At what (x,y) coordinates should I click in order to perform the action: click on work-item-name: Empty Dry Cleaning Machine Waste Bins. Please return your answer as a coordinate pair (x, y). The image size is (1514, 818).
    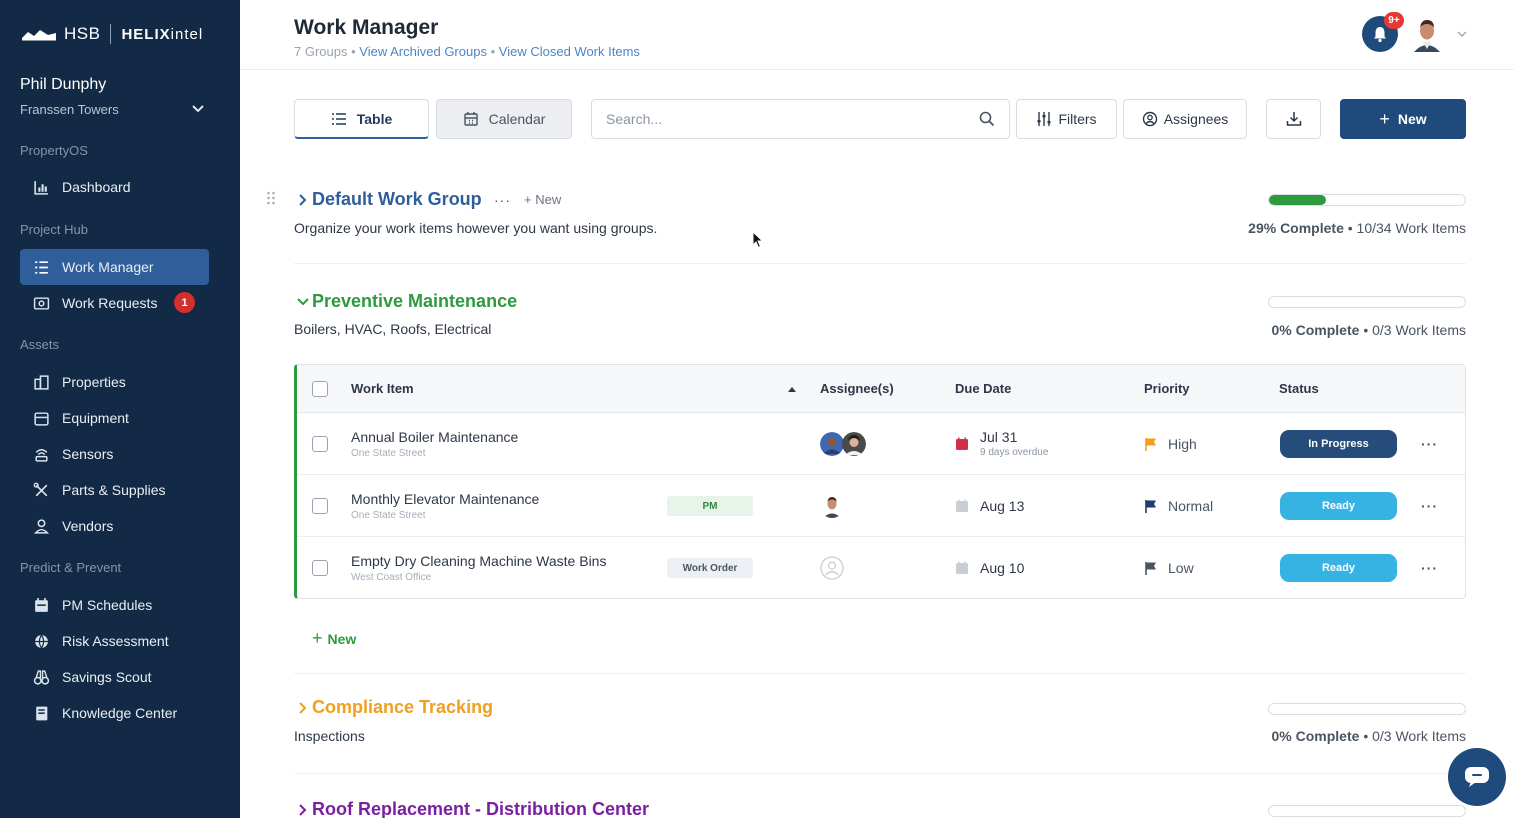
    Looking at the image, I should click on (478, 561).